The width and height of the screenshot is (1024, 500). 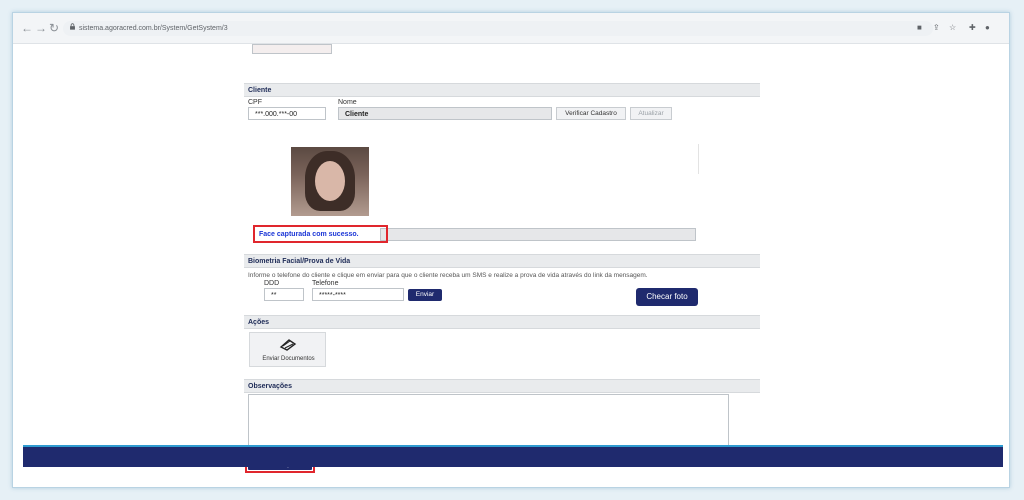 I want to click on share-icon: ⇪, so click(x=936, y=28).